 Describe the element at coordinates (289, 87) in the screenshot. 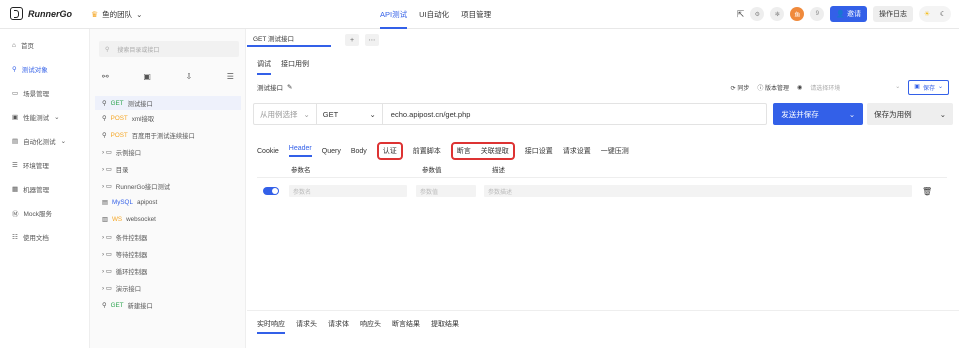

I see `edit-icon: ✎` at that location.